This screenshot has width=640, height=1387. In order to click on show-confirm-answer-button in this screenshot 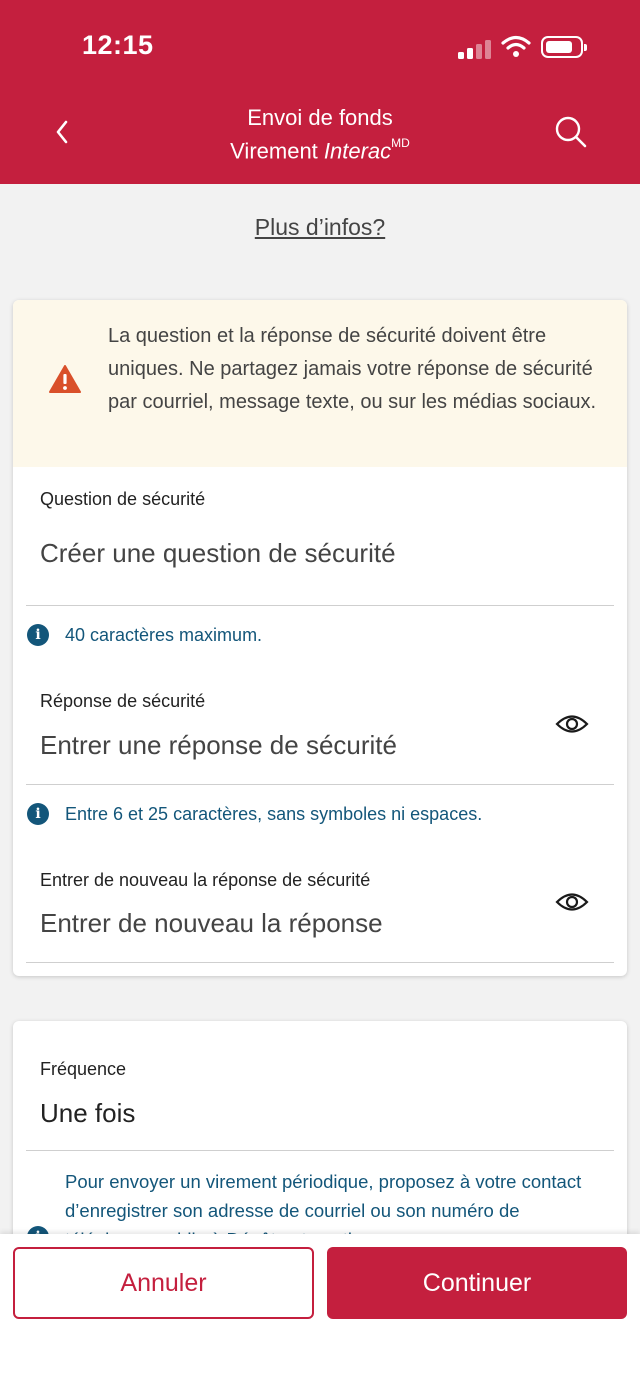, I will do `click(572, 902)`.